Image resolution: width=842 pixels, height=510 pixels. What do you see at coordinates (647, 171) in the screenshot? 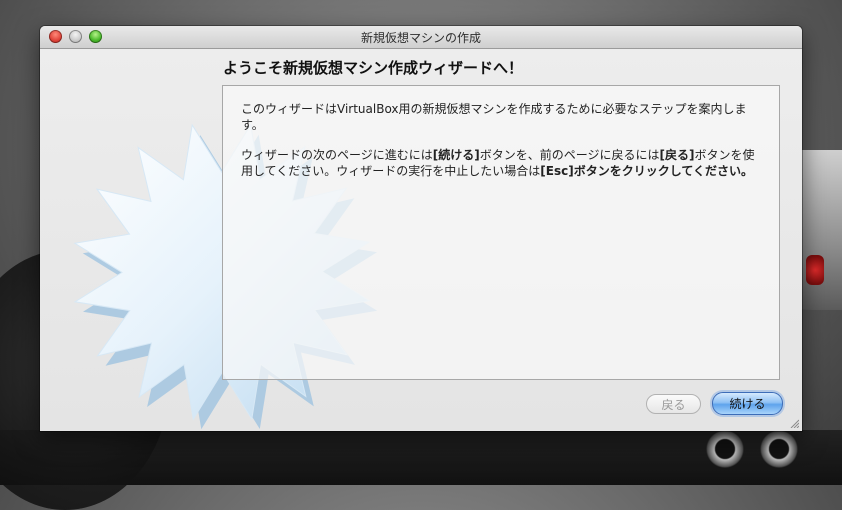
I see `instructions-esc-ref: [Esc]ボタンをクリックしてください。` at bounding box center [647, 171].